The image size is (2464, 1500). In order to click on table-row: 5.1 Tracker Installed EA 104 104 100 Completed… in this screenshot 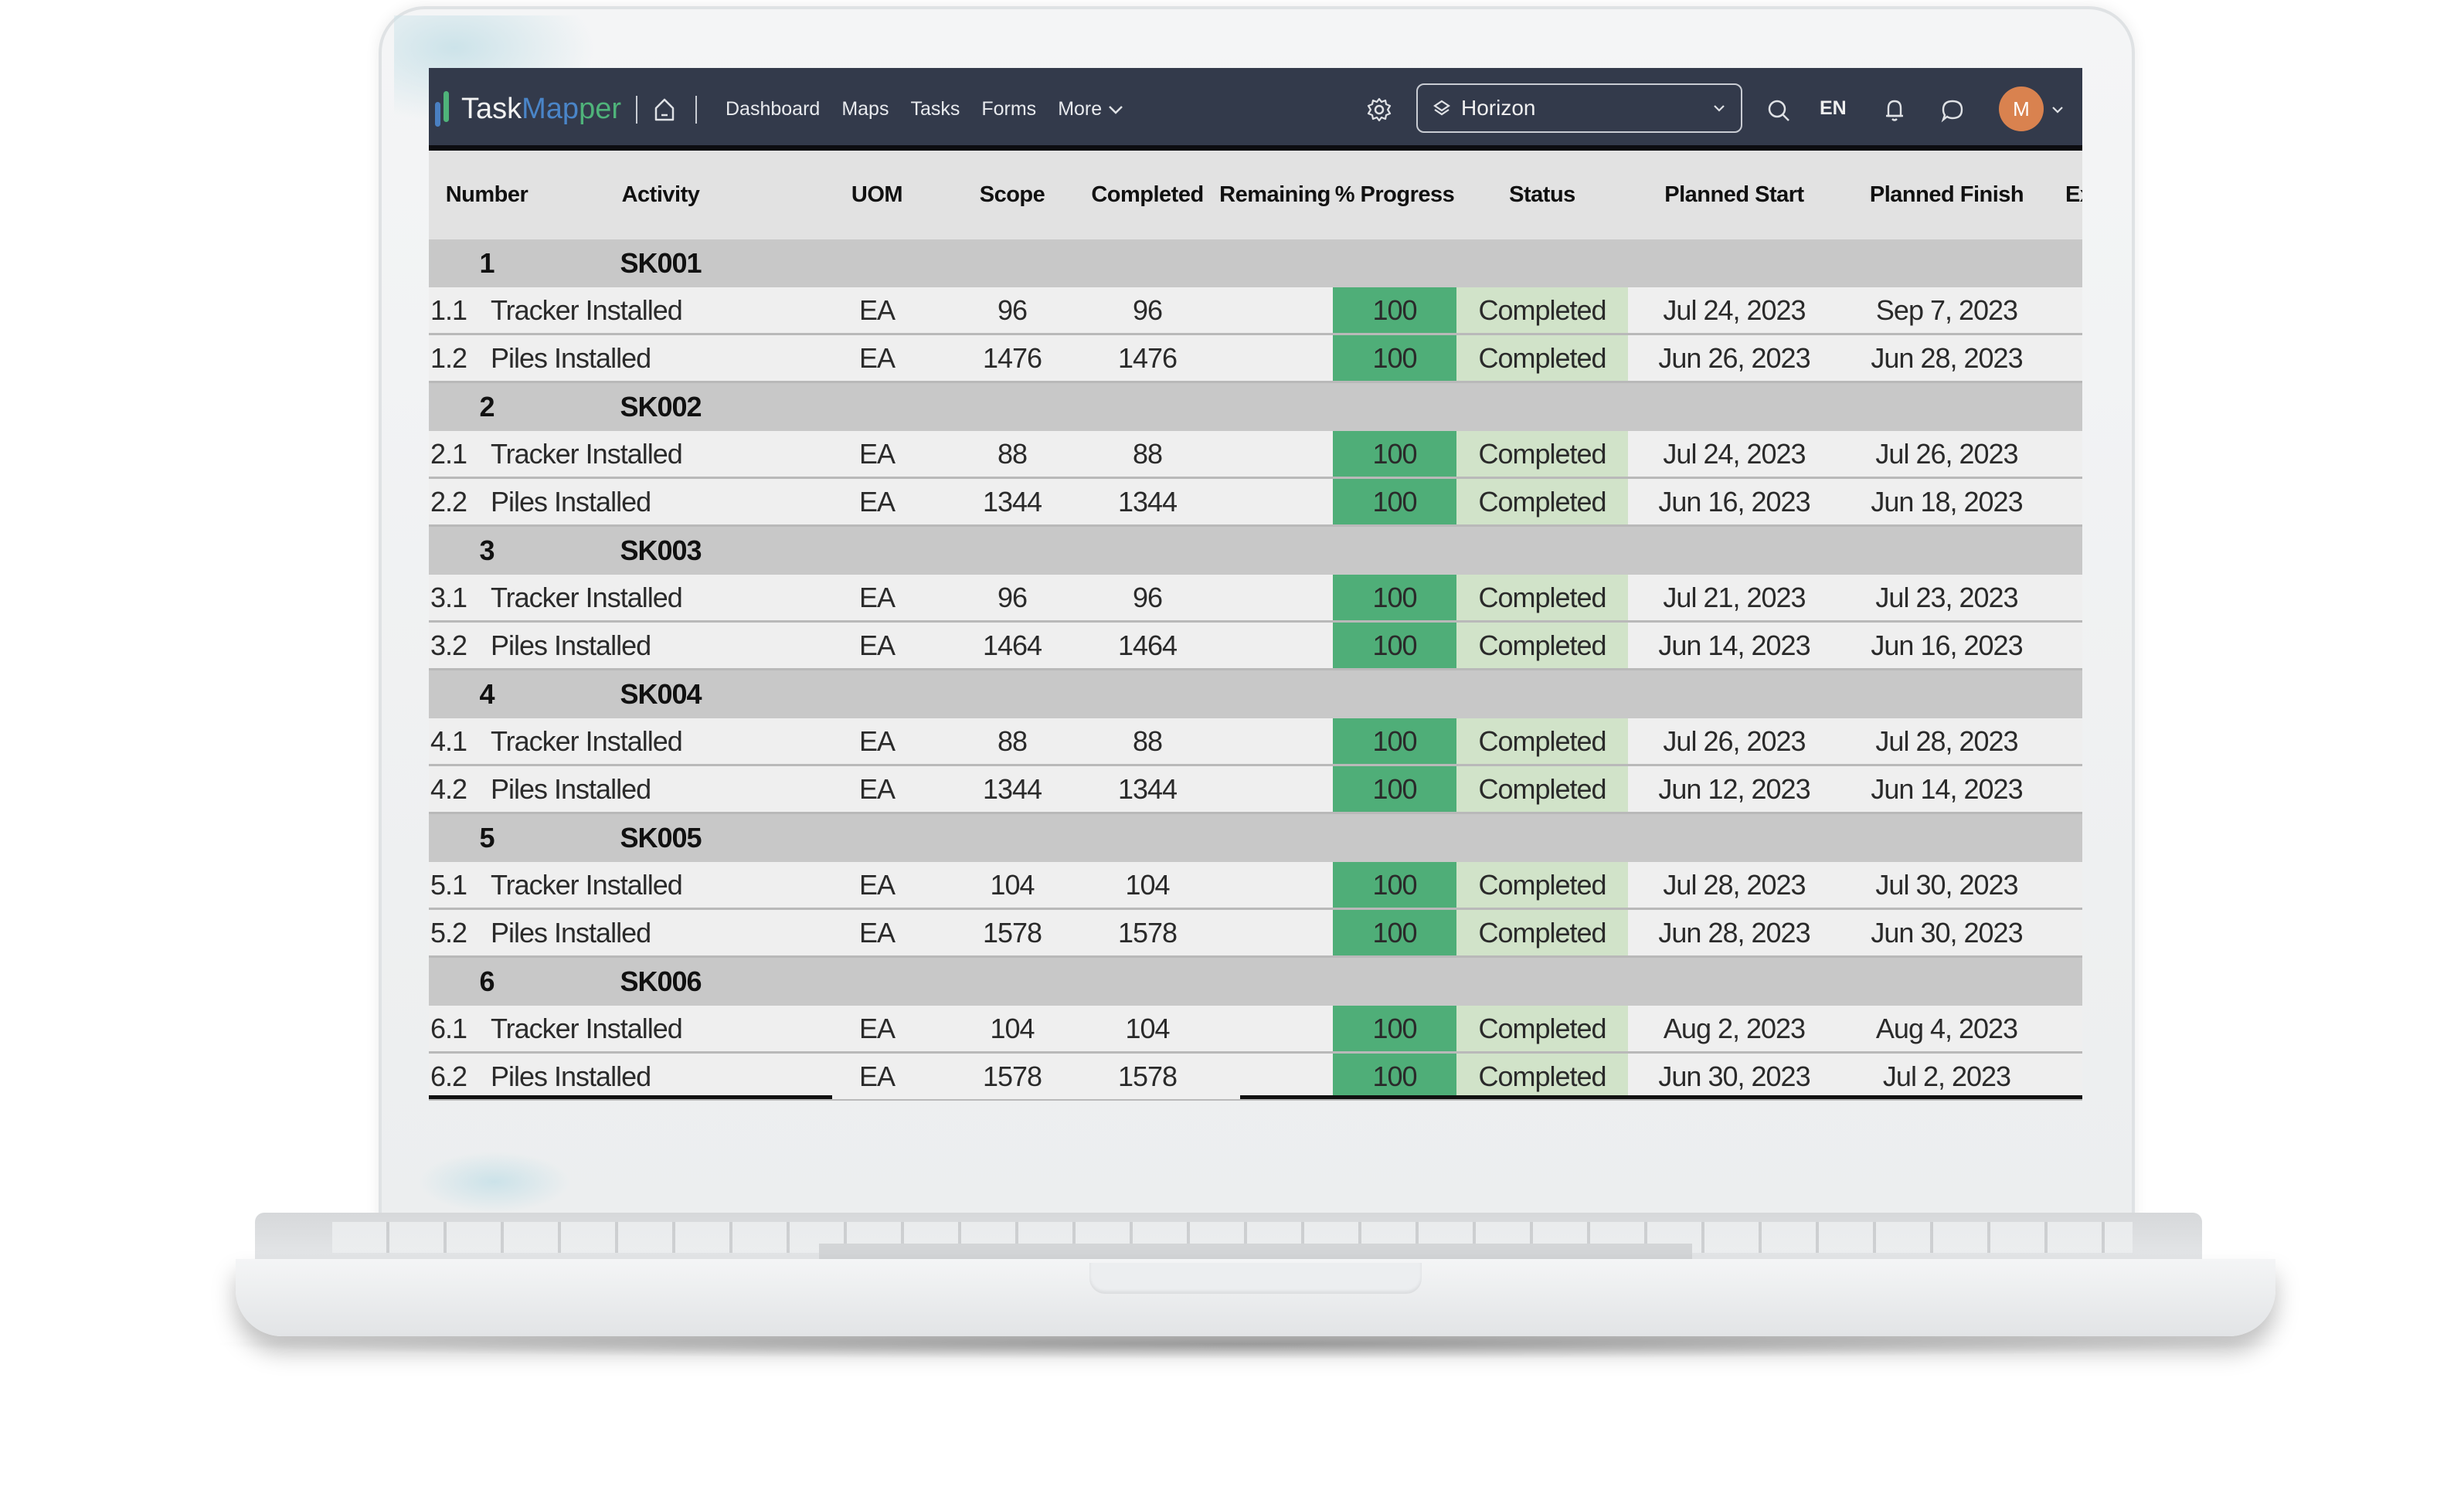, I will do `click(1255, 886)`.